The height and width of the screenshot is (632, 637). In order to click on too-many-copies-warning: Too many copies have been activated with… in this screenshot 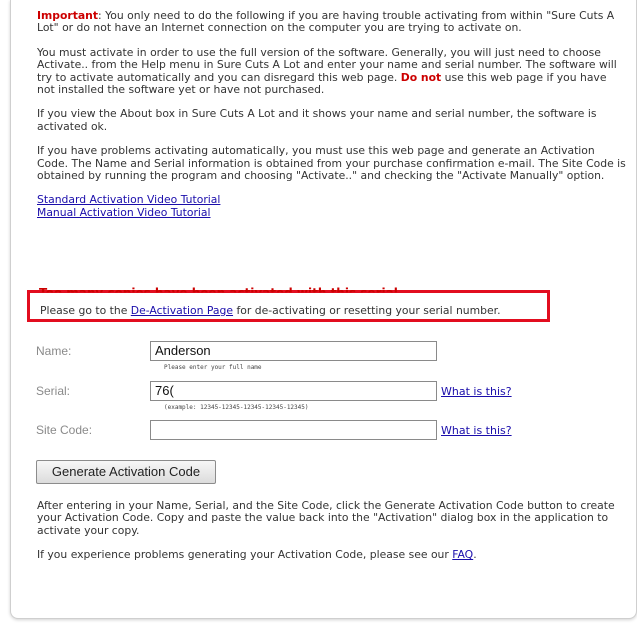, I will do `click(218, 293)`.